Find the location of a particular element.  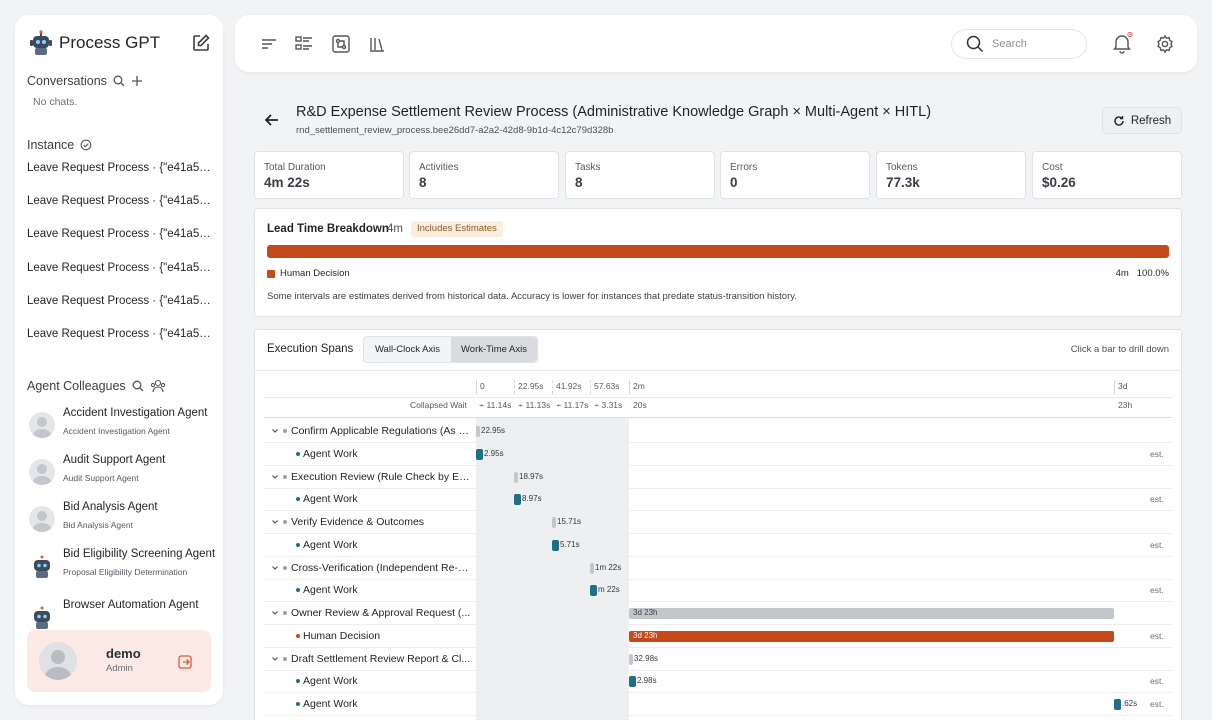

back-arrow-icon is located at coordinates (272, 120).